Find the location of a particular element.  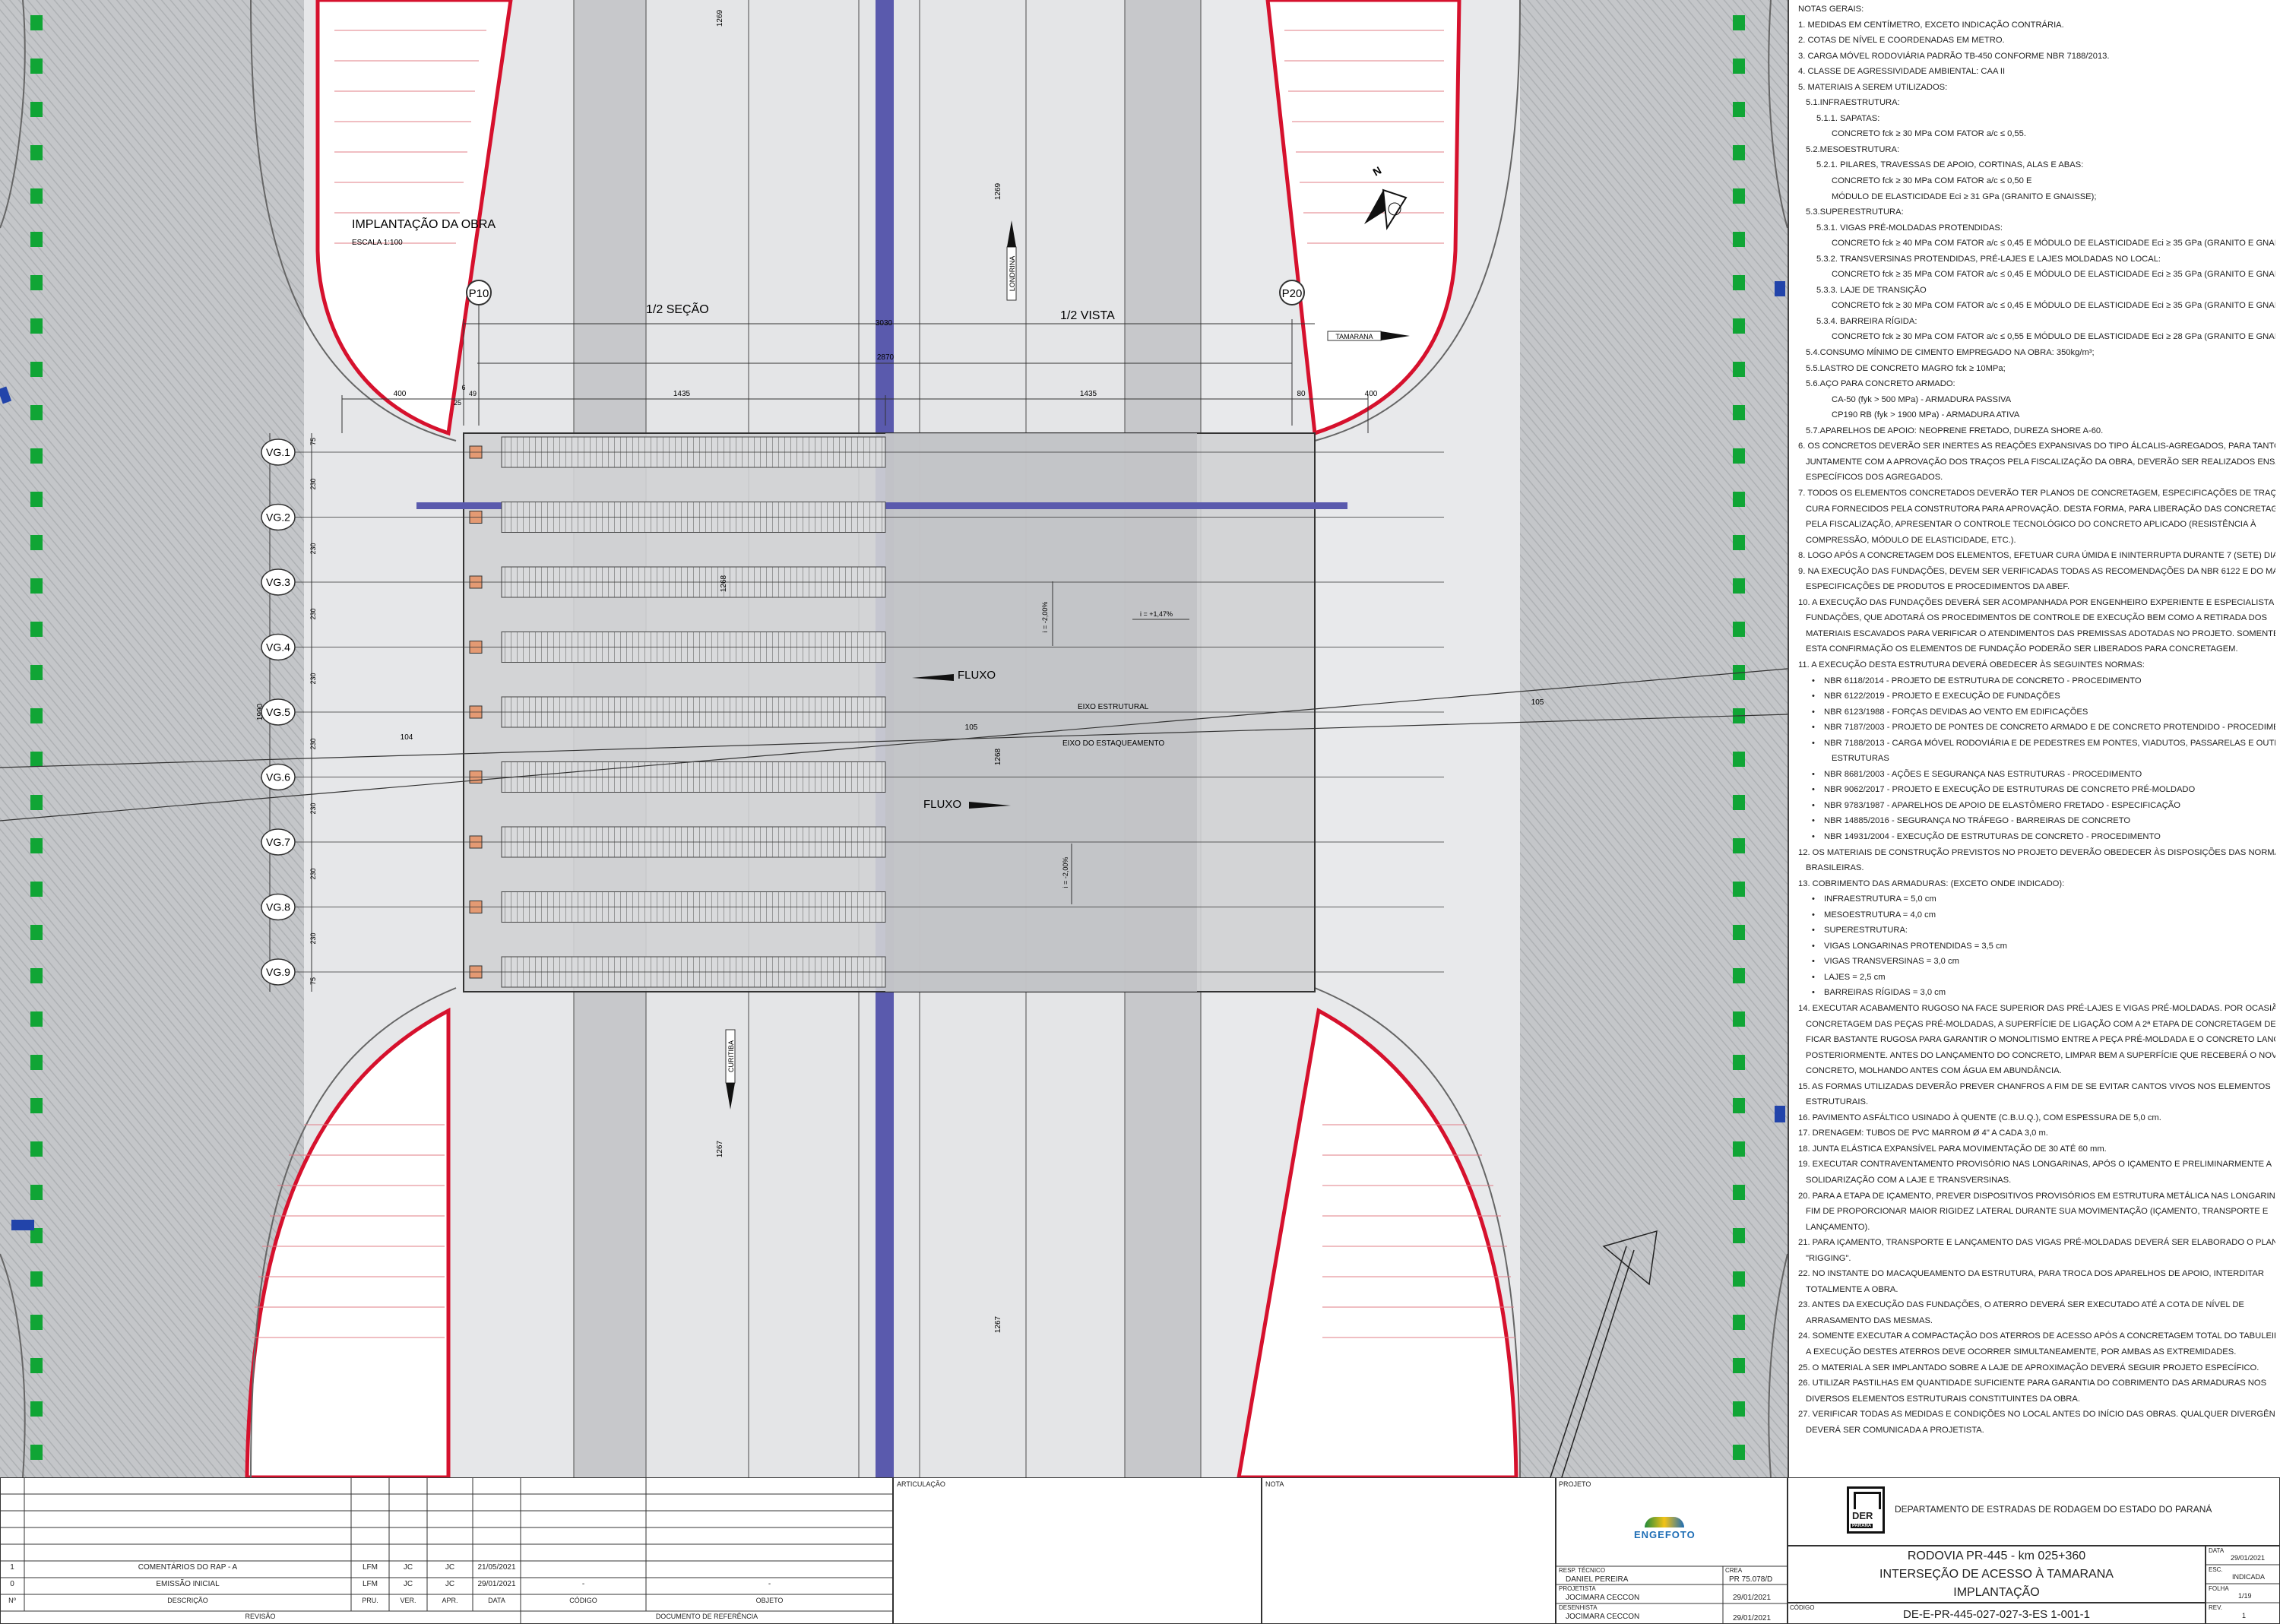

section-label: 1/2 SEÇÃO is located at coordinates (678, 308).